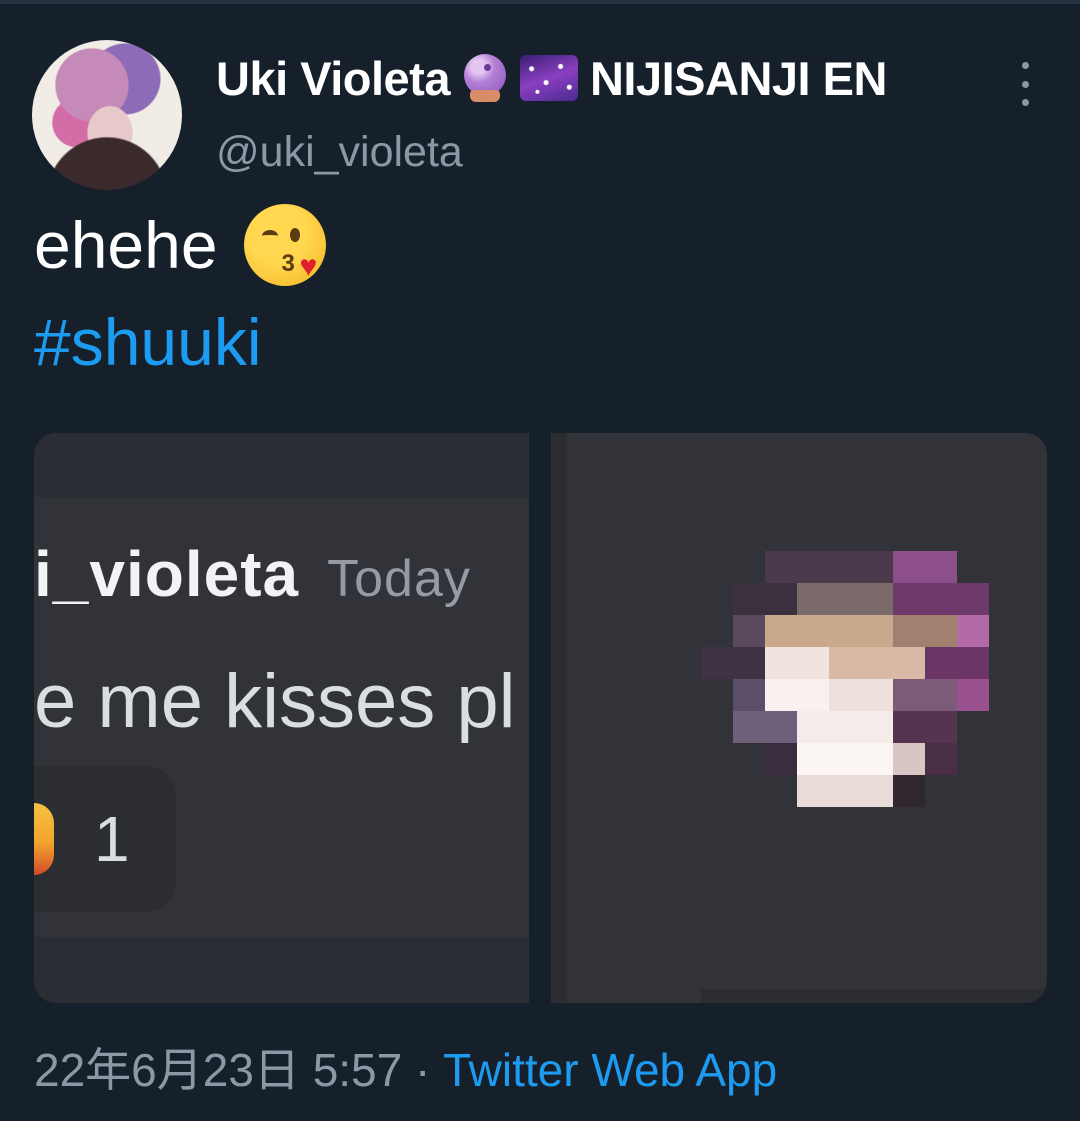 This screenshot has width=1080, height=1121. I want to click on tweet-body: ehehe, so click(126, 245).